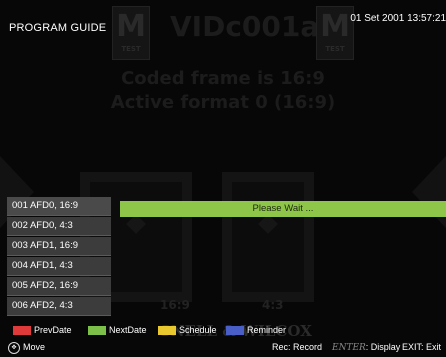  I want to click on right-tv-label: 4:3, so click(273, 305).